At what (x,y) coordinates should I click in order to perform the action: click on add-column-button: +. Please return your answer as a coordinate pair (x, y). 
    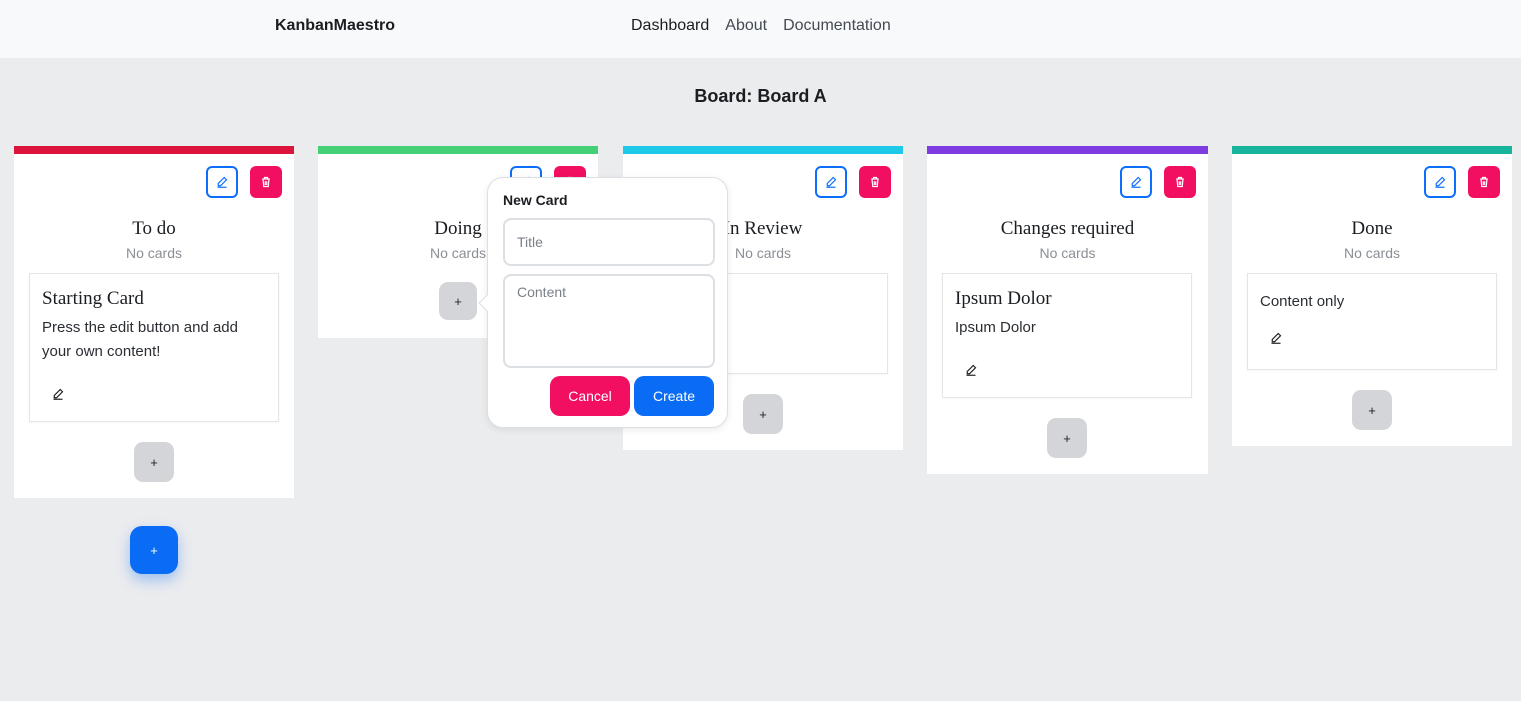
    Looking at the image, I should click on (154, 550).